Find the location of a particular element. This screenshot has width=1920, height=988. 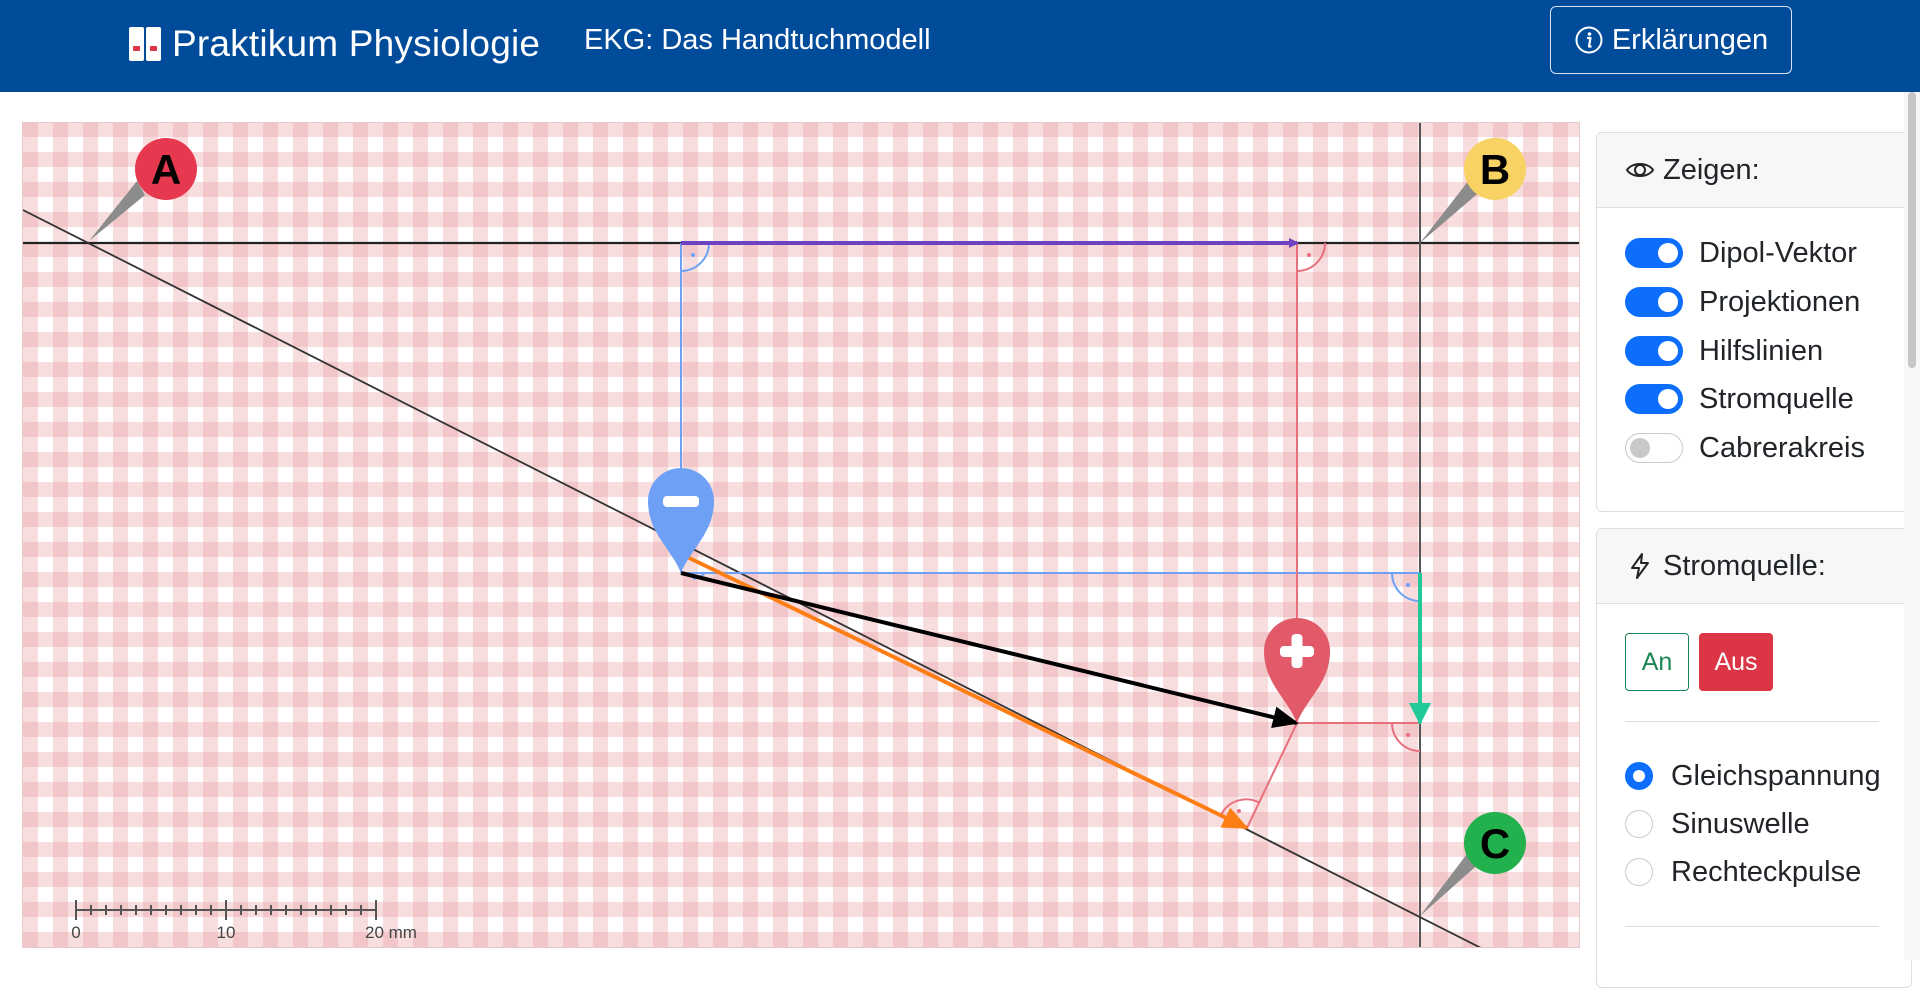

waveform-dc: Gleichspannung is located at coordinates (1753, 776).